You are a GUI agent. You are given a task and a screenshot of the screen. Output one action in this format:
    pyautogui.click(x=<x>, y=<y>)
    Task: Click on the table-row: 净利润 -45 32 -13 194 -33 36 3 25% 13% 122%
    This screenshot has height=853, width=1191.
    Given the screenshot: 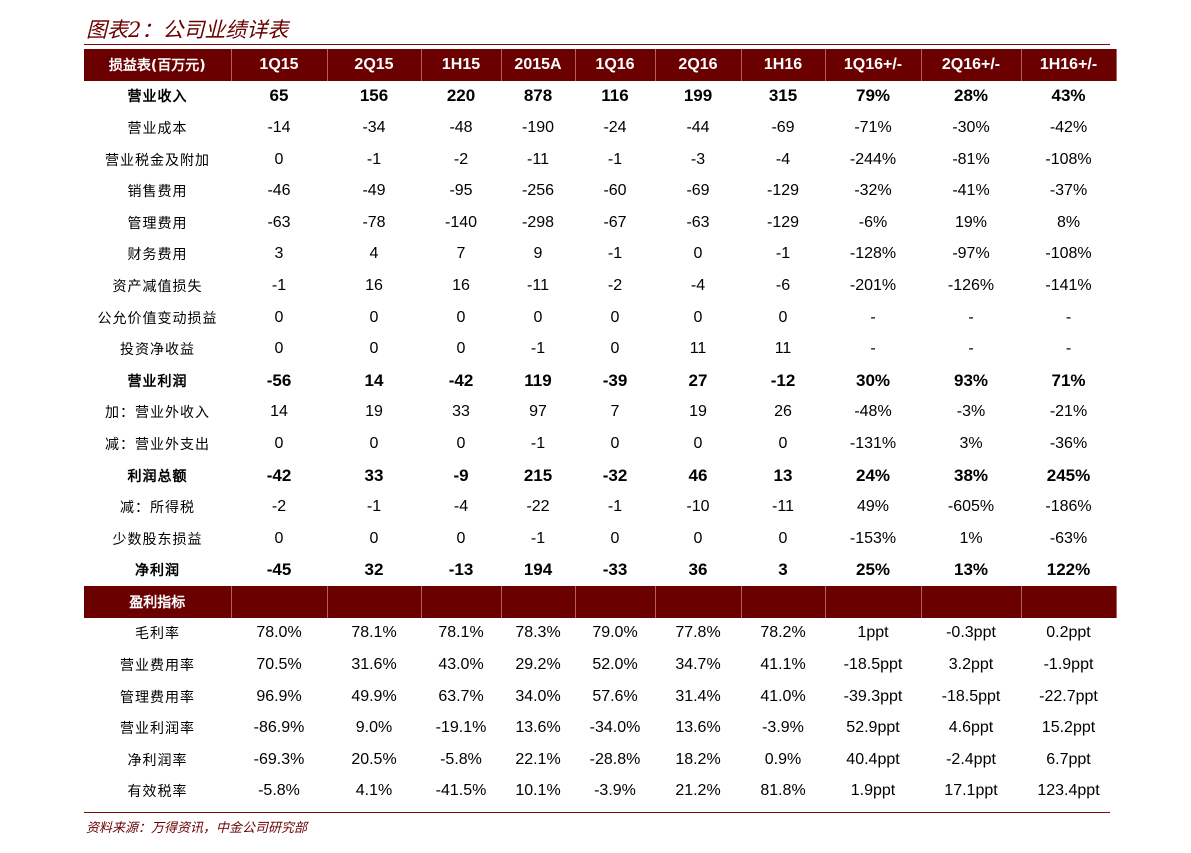 What is the action you would take?
    pyautogui.click(x=600, y=571)
    